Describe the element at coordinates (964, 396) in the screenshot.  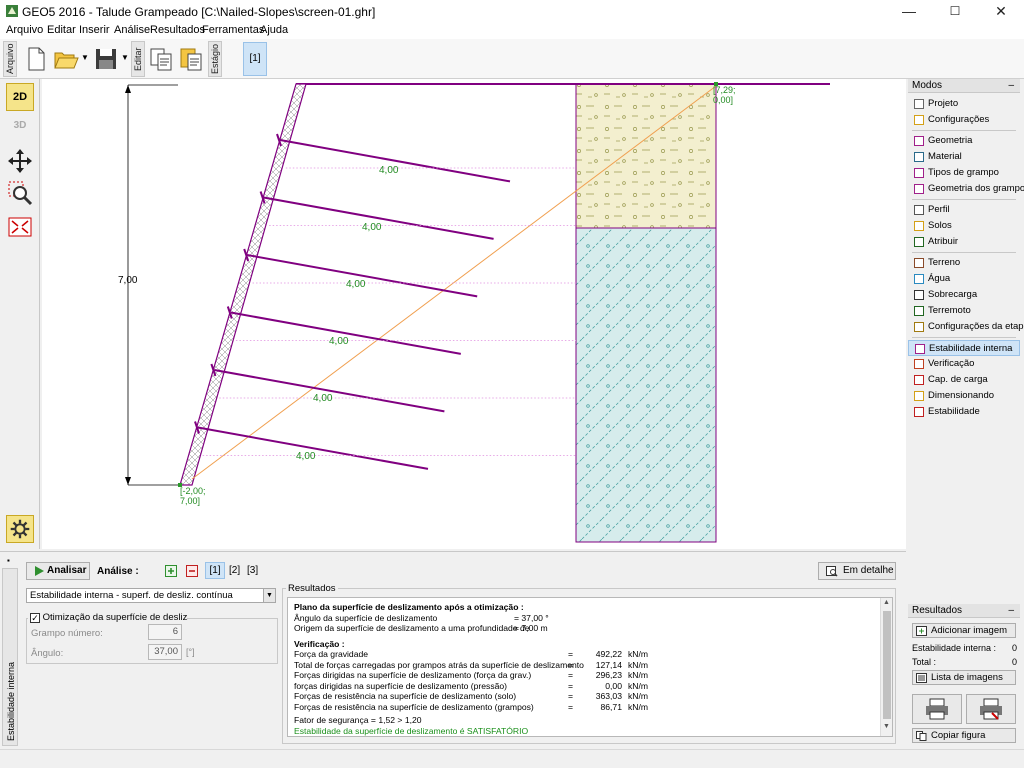
I see `mode-item: Dimensionando` at that location.